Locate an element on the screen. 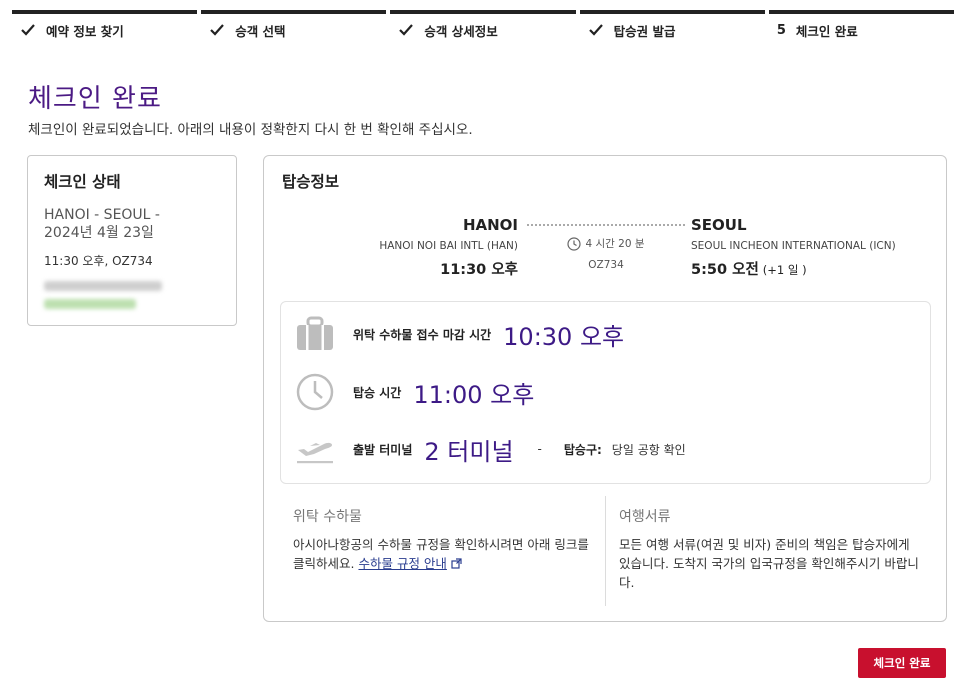 This screenshot has height=690, width=966. boarding-info-title: 탑승정보 is located at coordinates (311, 182).